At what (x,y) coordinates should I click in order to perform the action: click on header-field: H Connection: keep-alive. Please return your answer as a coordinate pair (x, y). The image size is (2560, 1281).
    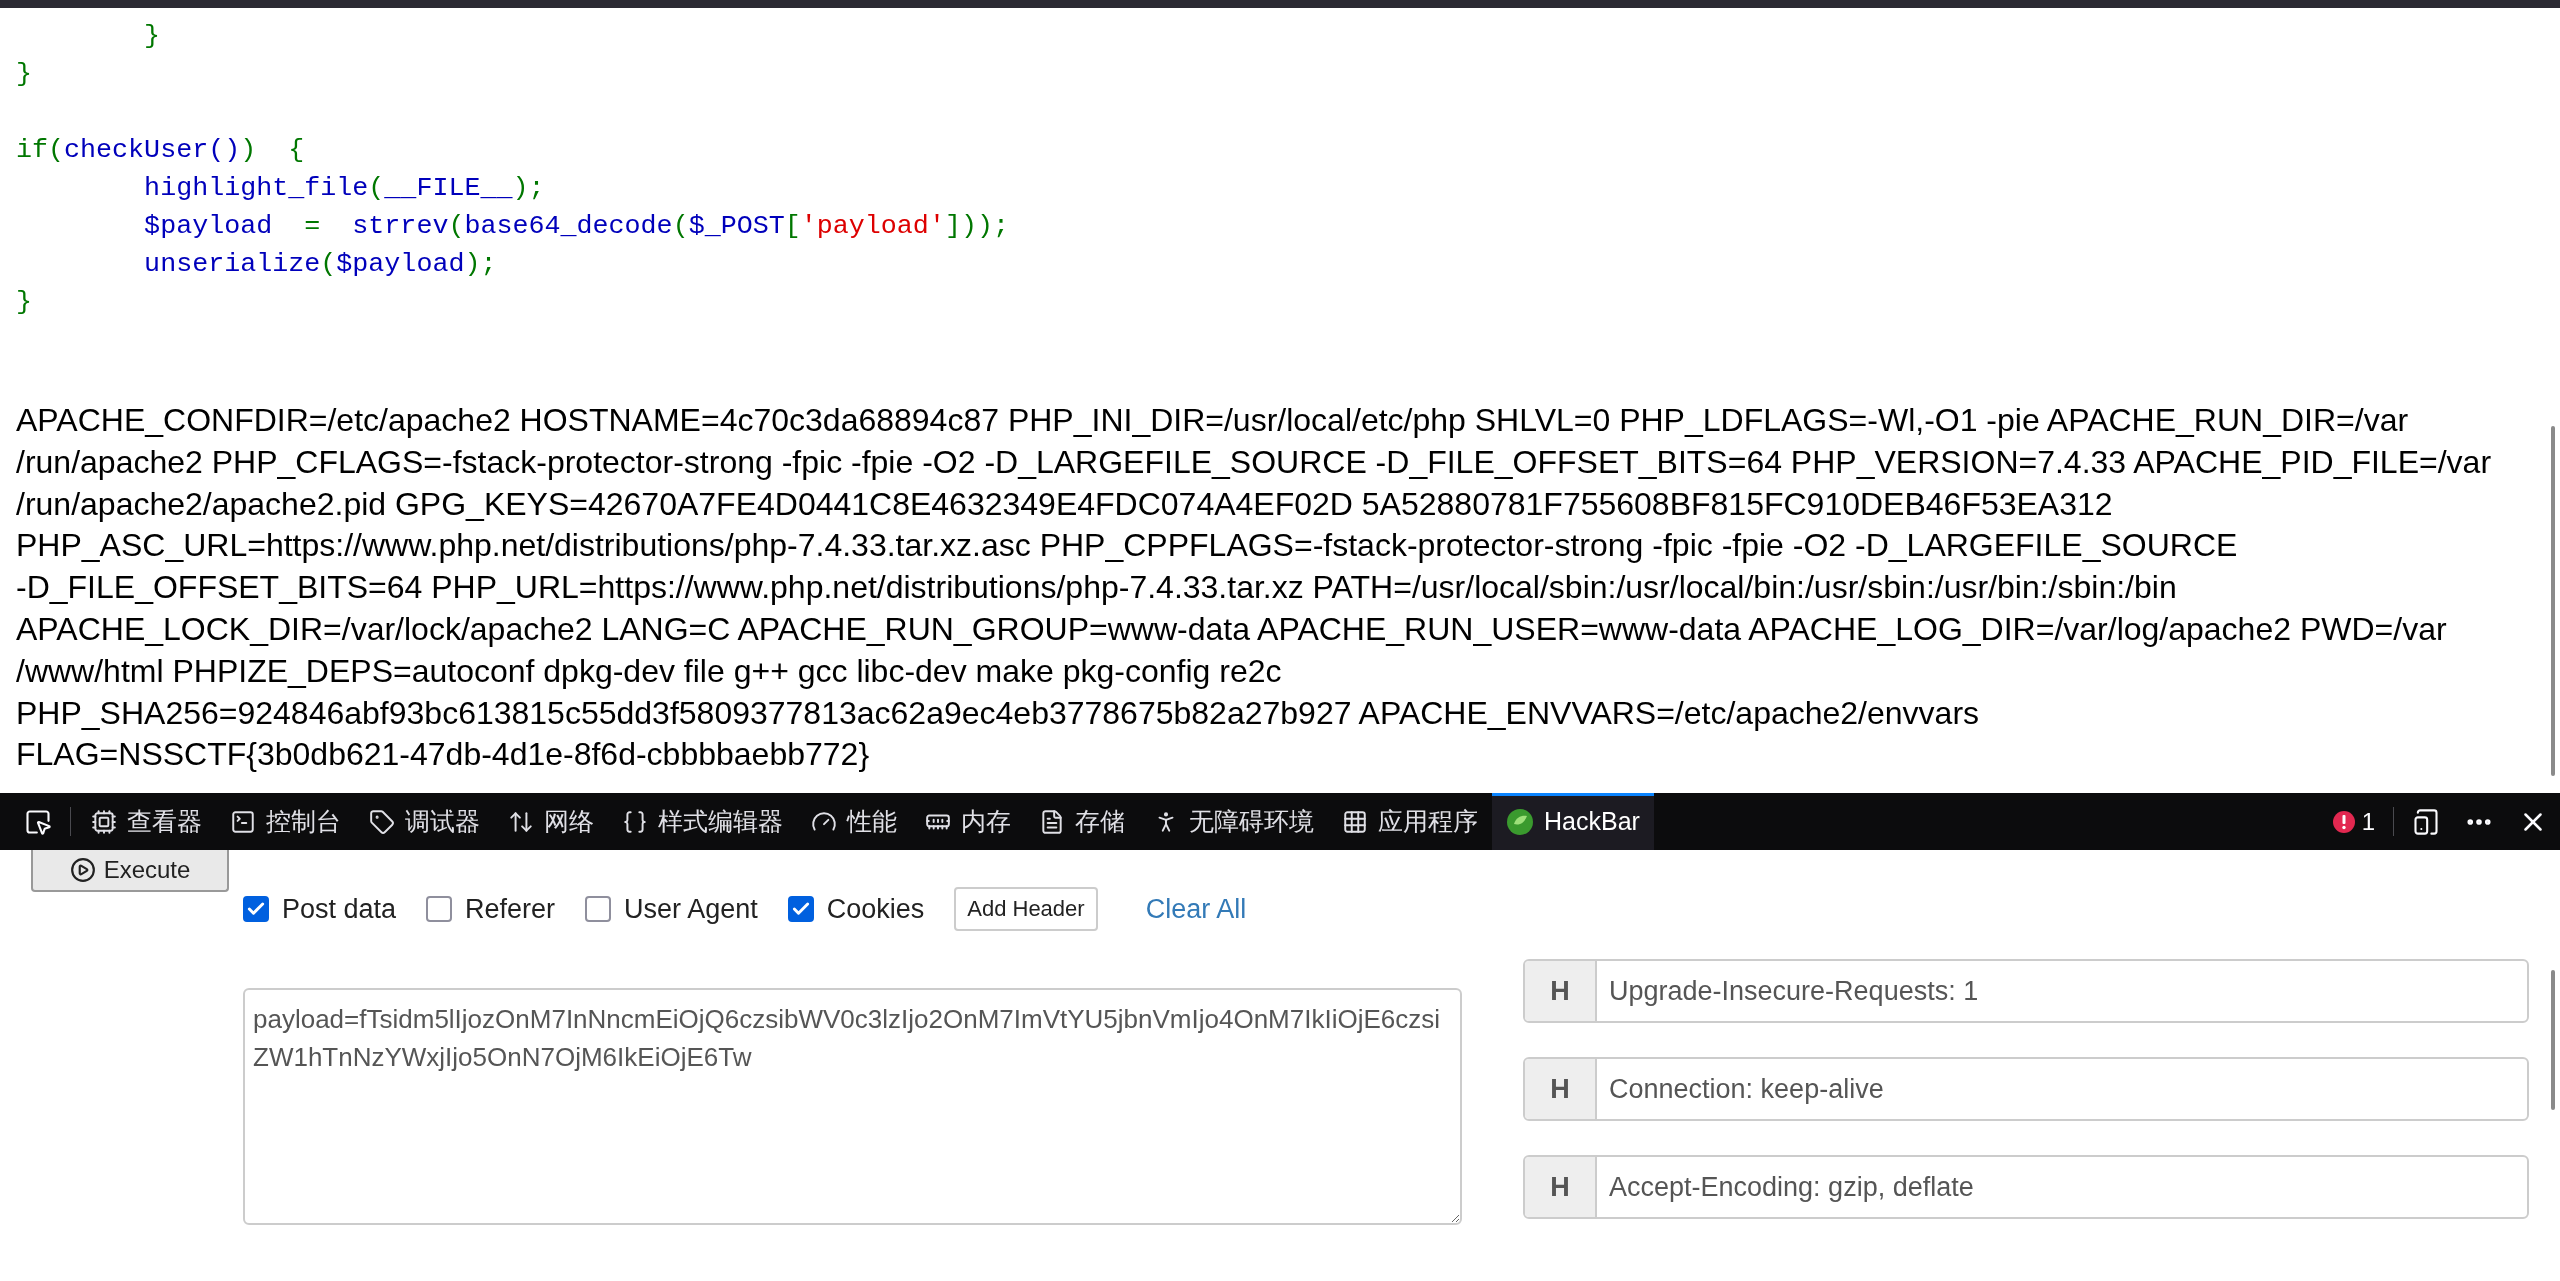
    Looking at the image, I should click on (2026, 1089).